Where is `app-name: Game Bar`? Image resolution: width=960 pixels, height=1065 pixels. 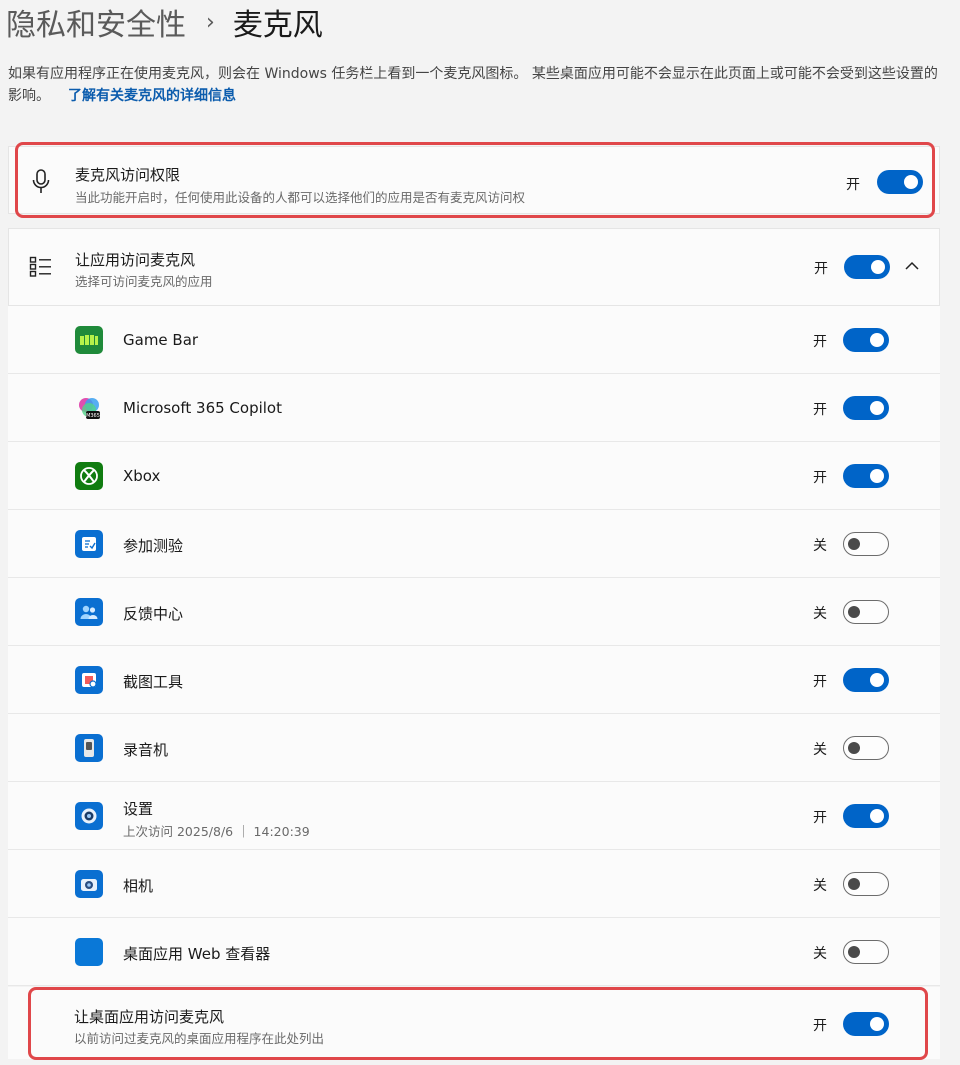 app-name: Game Bar is located at coordinates (161, 340).